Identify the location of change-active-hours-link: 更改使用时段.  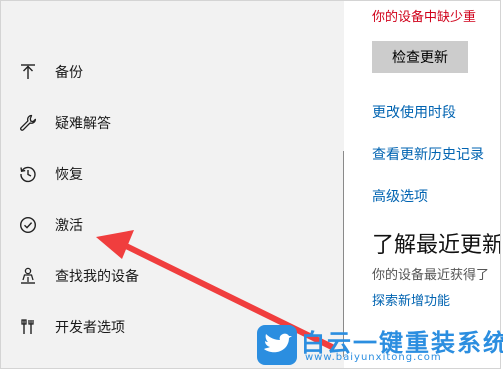
(414, 112).